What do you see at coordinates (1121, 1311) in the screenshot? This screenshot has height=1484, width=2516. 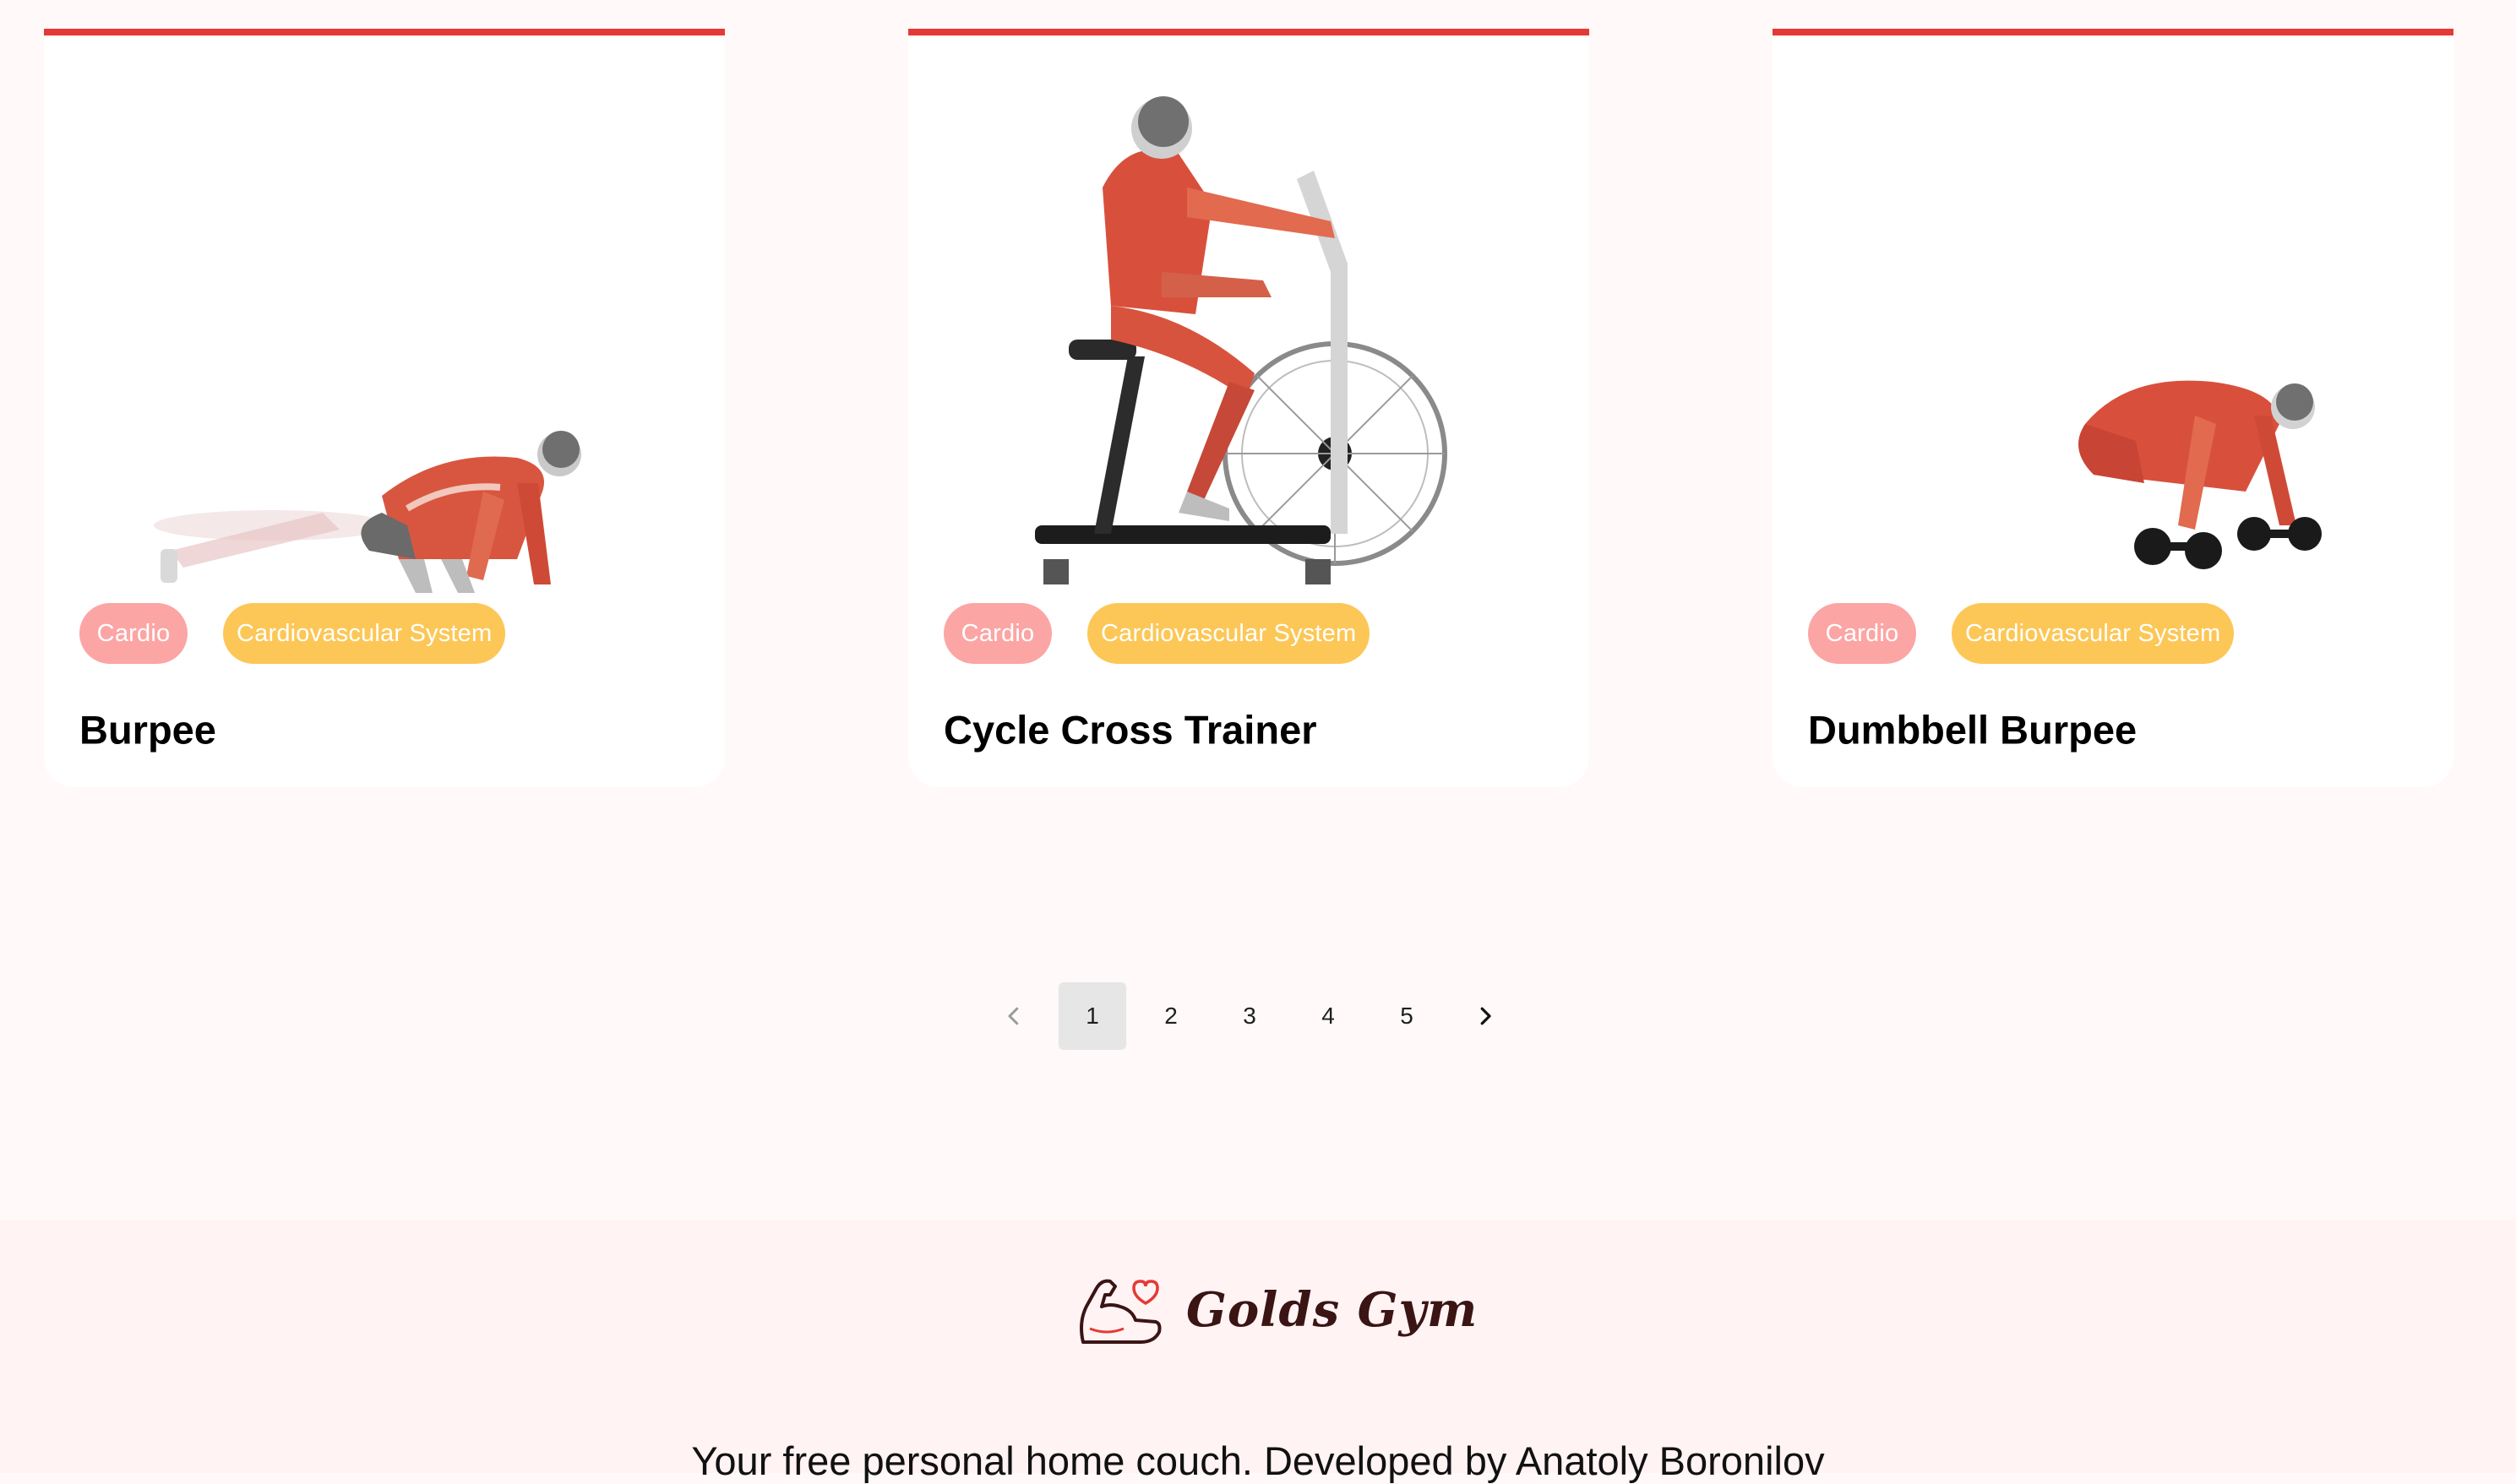 I see `flexed-arm-heart-icon` at bounding box center [1121, 1311].